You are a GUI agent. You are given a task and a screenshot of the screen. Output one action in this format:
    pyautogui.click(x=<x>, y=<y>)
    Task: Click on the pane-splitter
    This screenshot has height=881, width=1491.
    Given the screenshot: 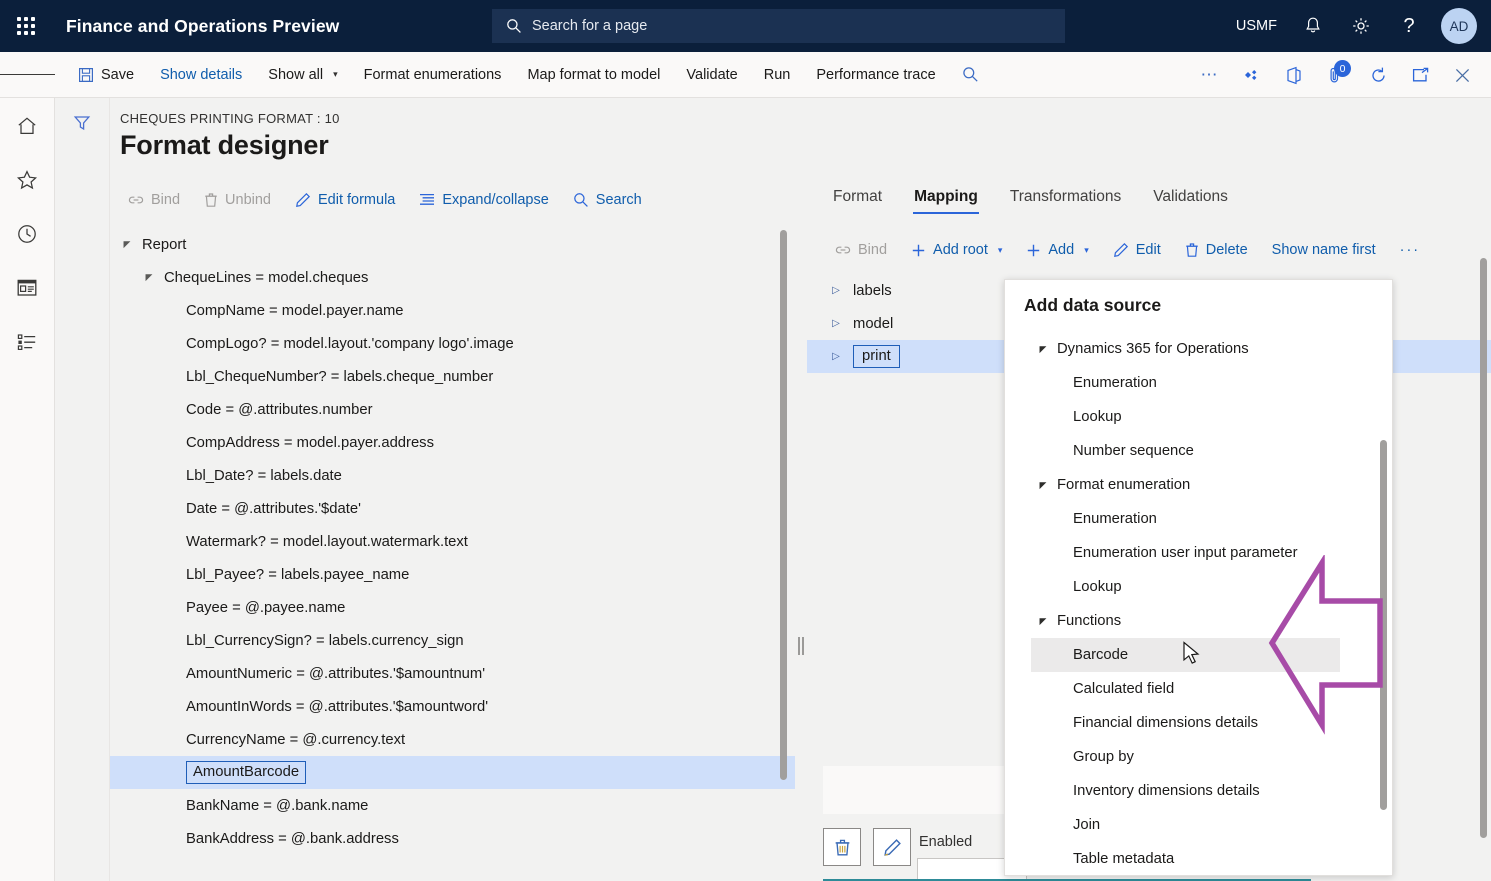 What is the action you would take?
    pyautogui.click(x=801, y=531)
    